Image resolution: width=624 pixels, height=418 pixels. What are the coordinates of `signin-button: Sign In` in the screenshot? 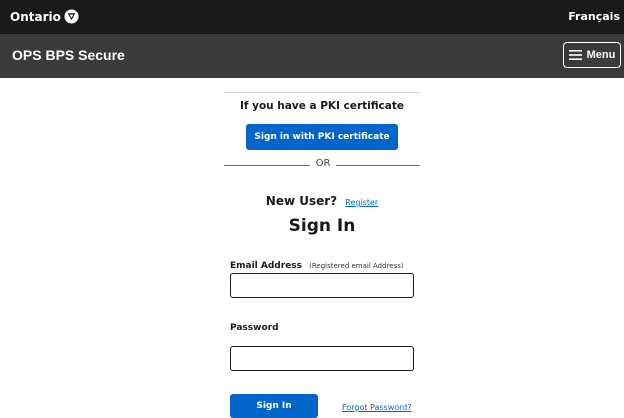 It's located at (274, 406).